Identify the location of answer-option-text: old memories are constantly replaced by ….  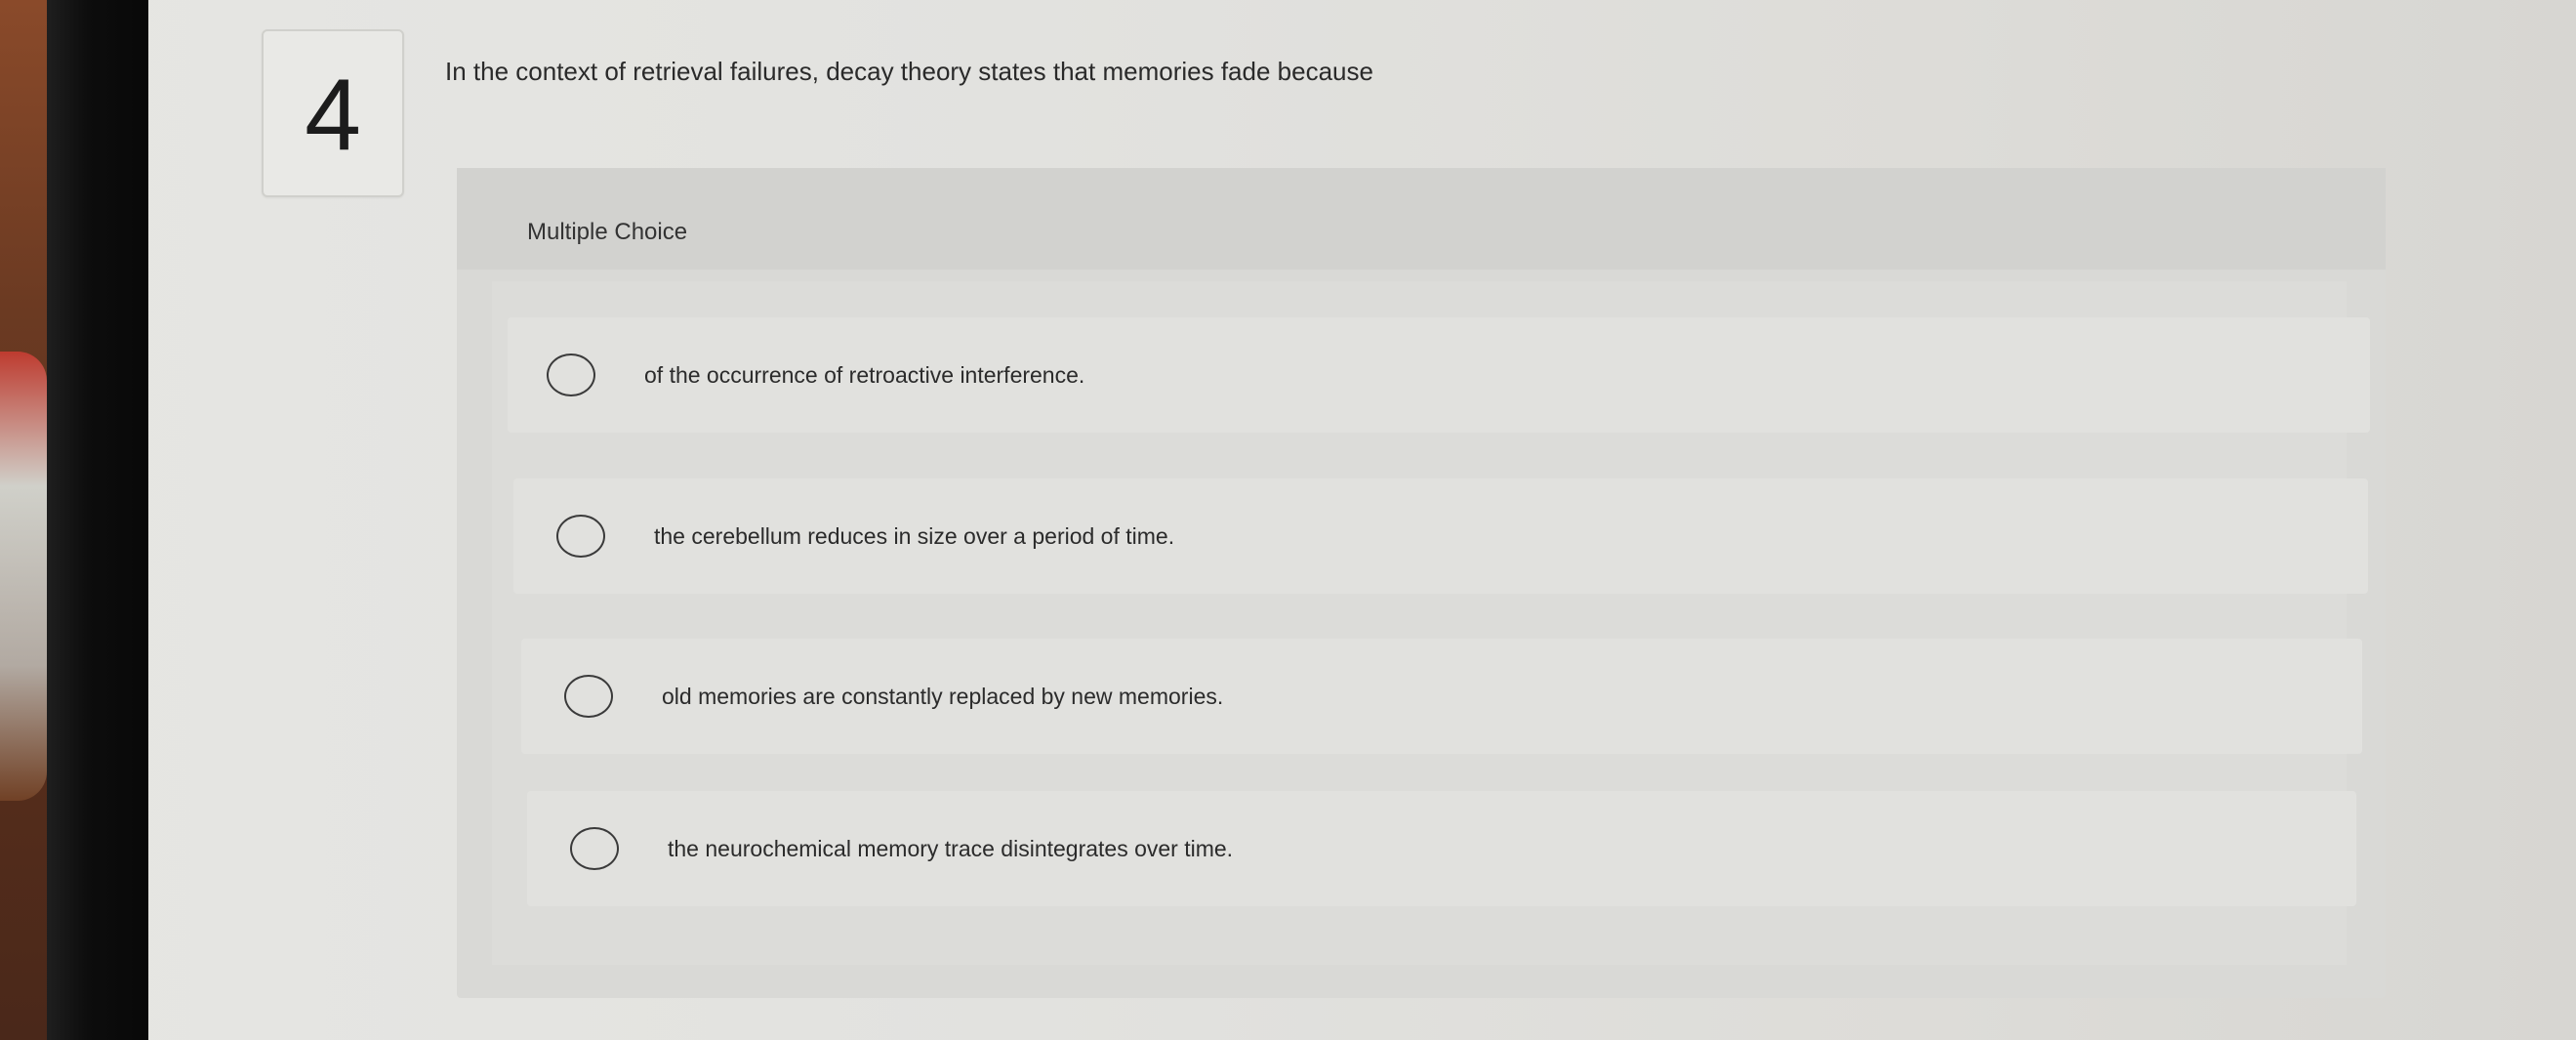
(943, 696).